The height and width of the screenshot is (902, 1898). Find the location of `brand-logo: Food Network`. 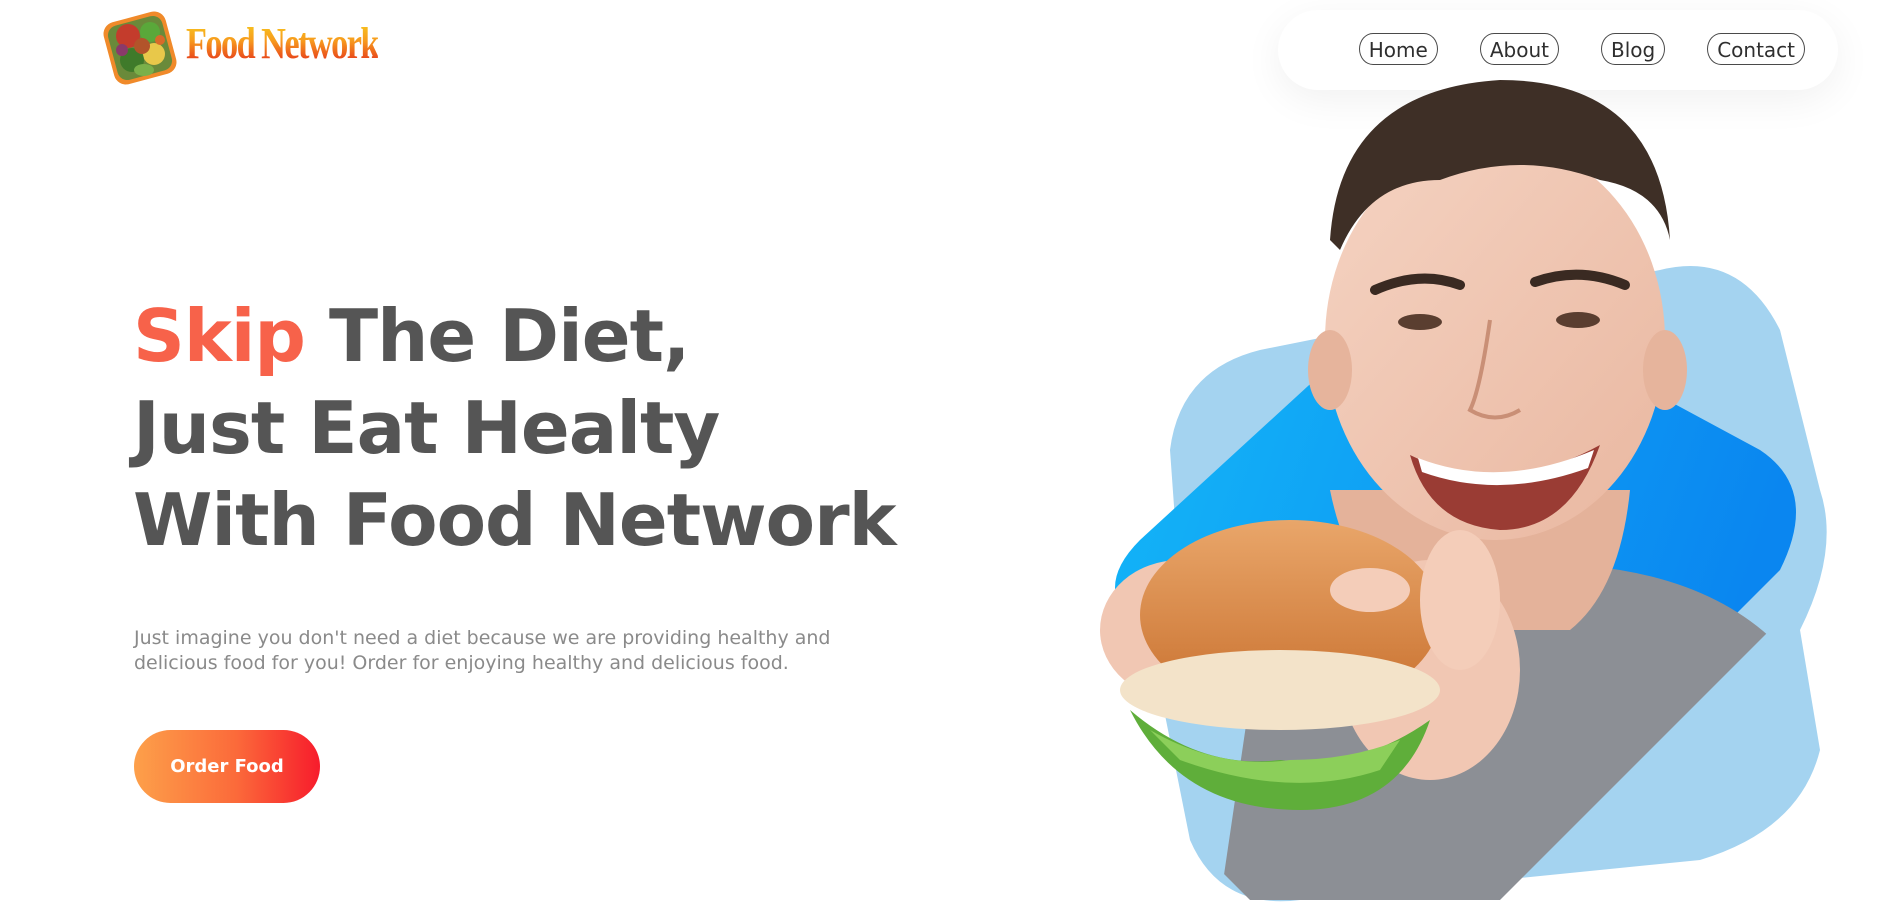

brand-logo: Food Network is located at coordinates (265, 48).